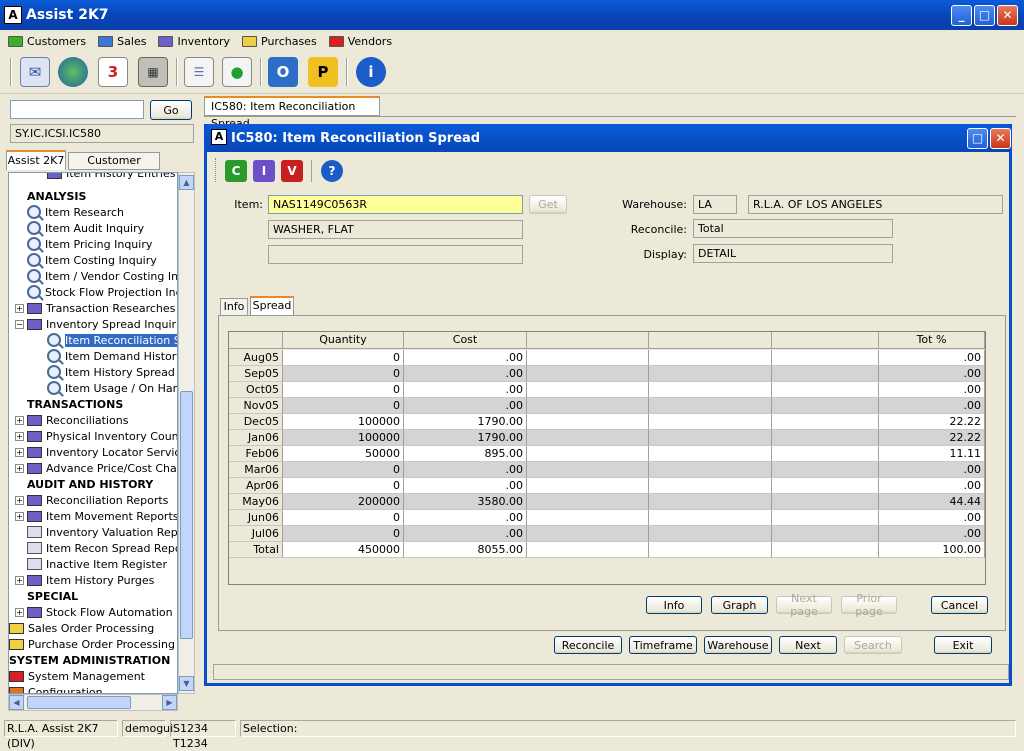 This screenshot has width=1024, height=751. What do you see at coordinates (804, 605) in the screenshot?
I see `next-page-button: Next page` at bounding box center [804, 605].